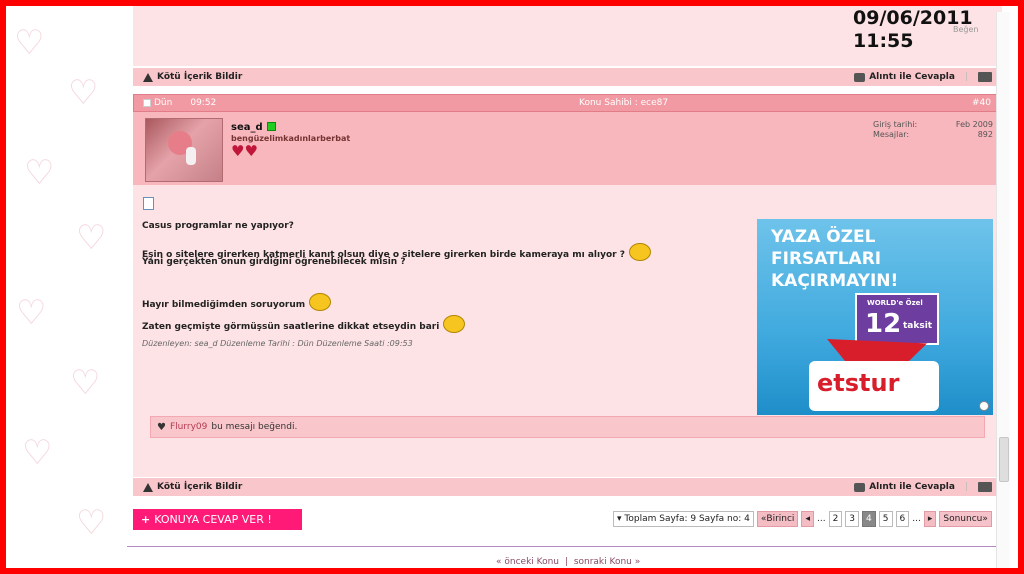 Image resolution: width=1024 pixels, height=574 pixels. I want to click on heart-icon: ♥, so click(161, 427).